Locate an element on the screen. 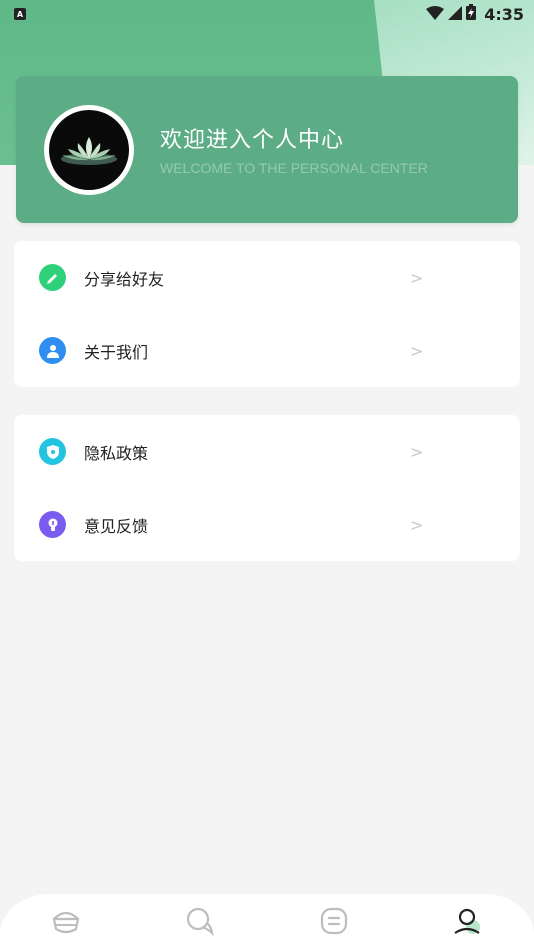 The image size is (534, 950). menu-label-privacy-policy: 隐私政策 is located at coordinates (116, 453).